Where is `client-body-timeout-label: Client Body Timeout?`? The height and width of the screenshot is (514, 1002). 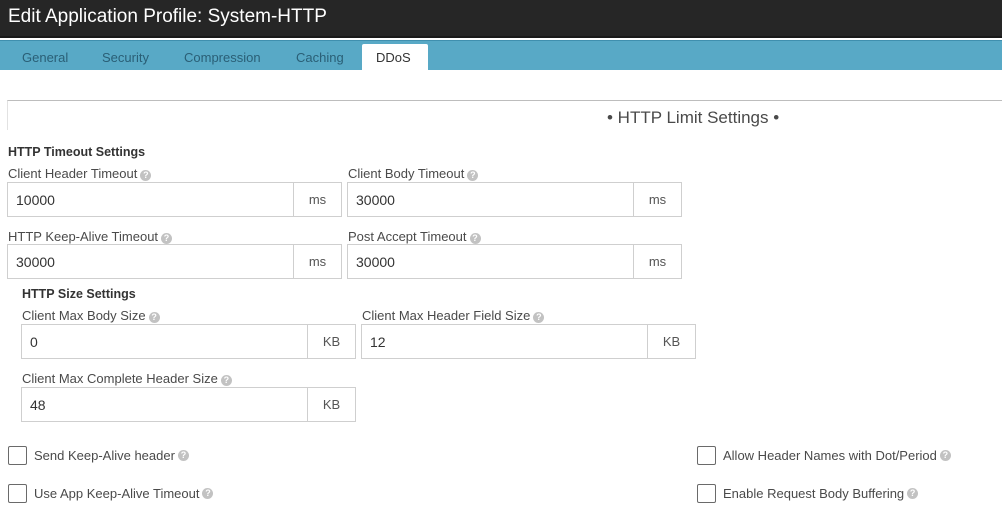
client-body-timeout-label: Client Body Timeout? is located at coordinates (413, 173).